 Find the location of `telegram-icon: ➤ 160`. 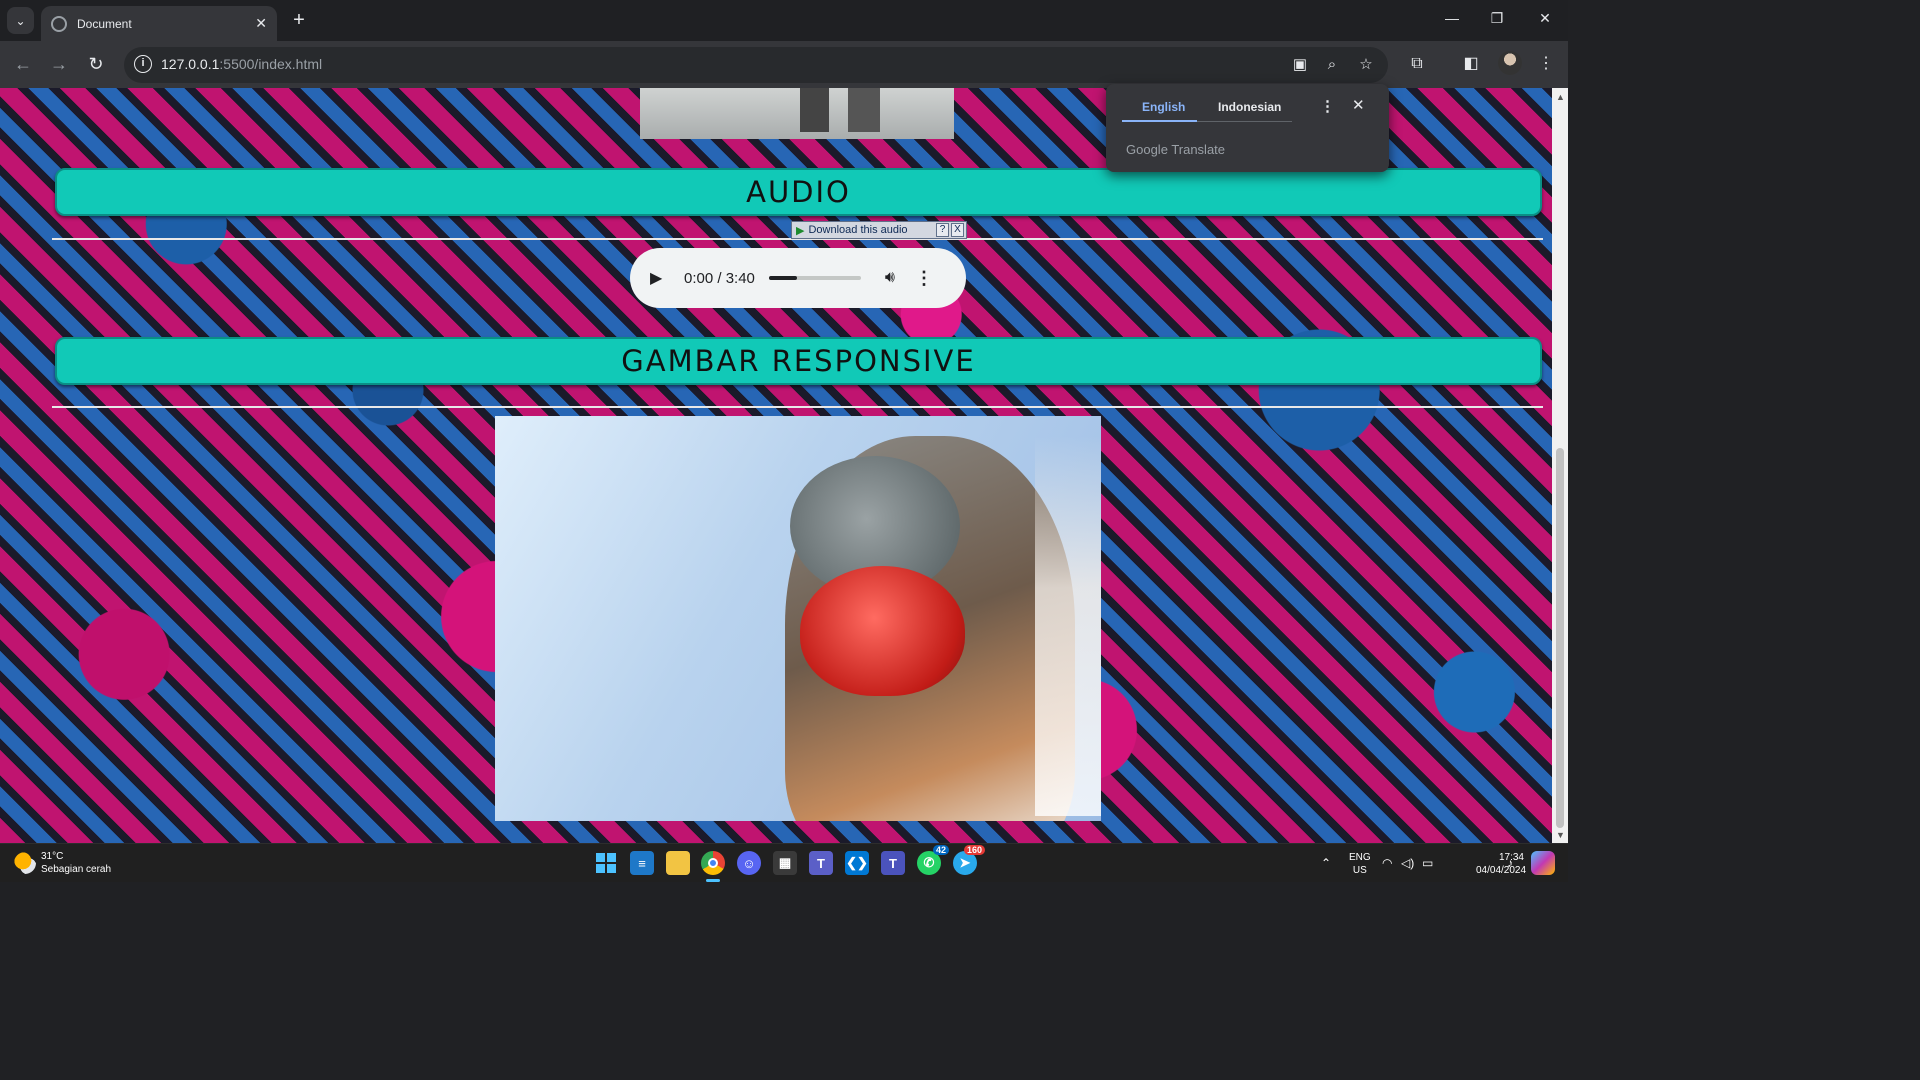

telegram-icon: ➤ 160 is located at coordinates (969, 860).